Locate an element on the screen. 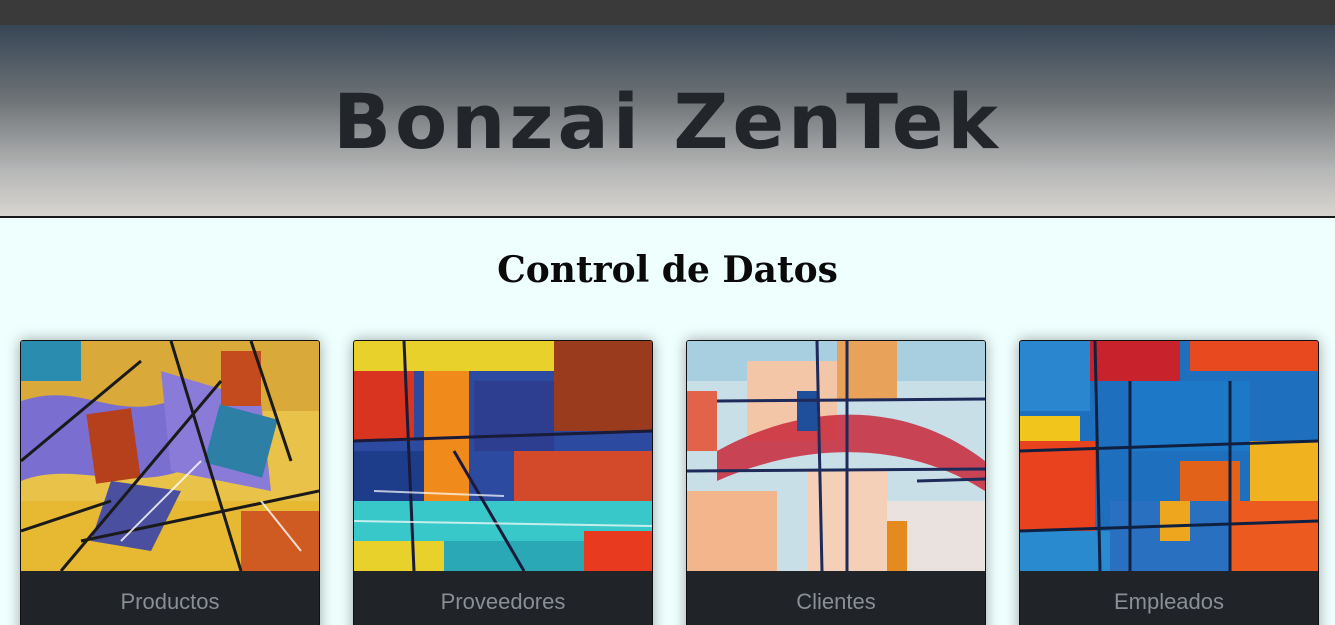  card-empleados: Empleados is located at coordinates (1169, 482).